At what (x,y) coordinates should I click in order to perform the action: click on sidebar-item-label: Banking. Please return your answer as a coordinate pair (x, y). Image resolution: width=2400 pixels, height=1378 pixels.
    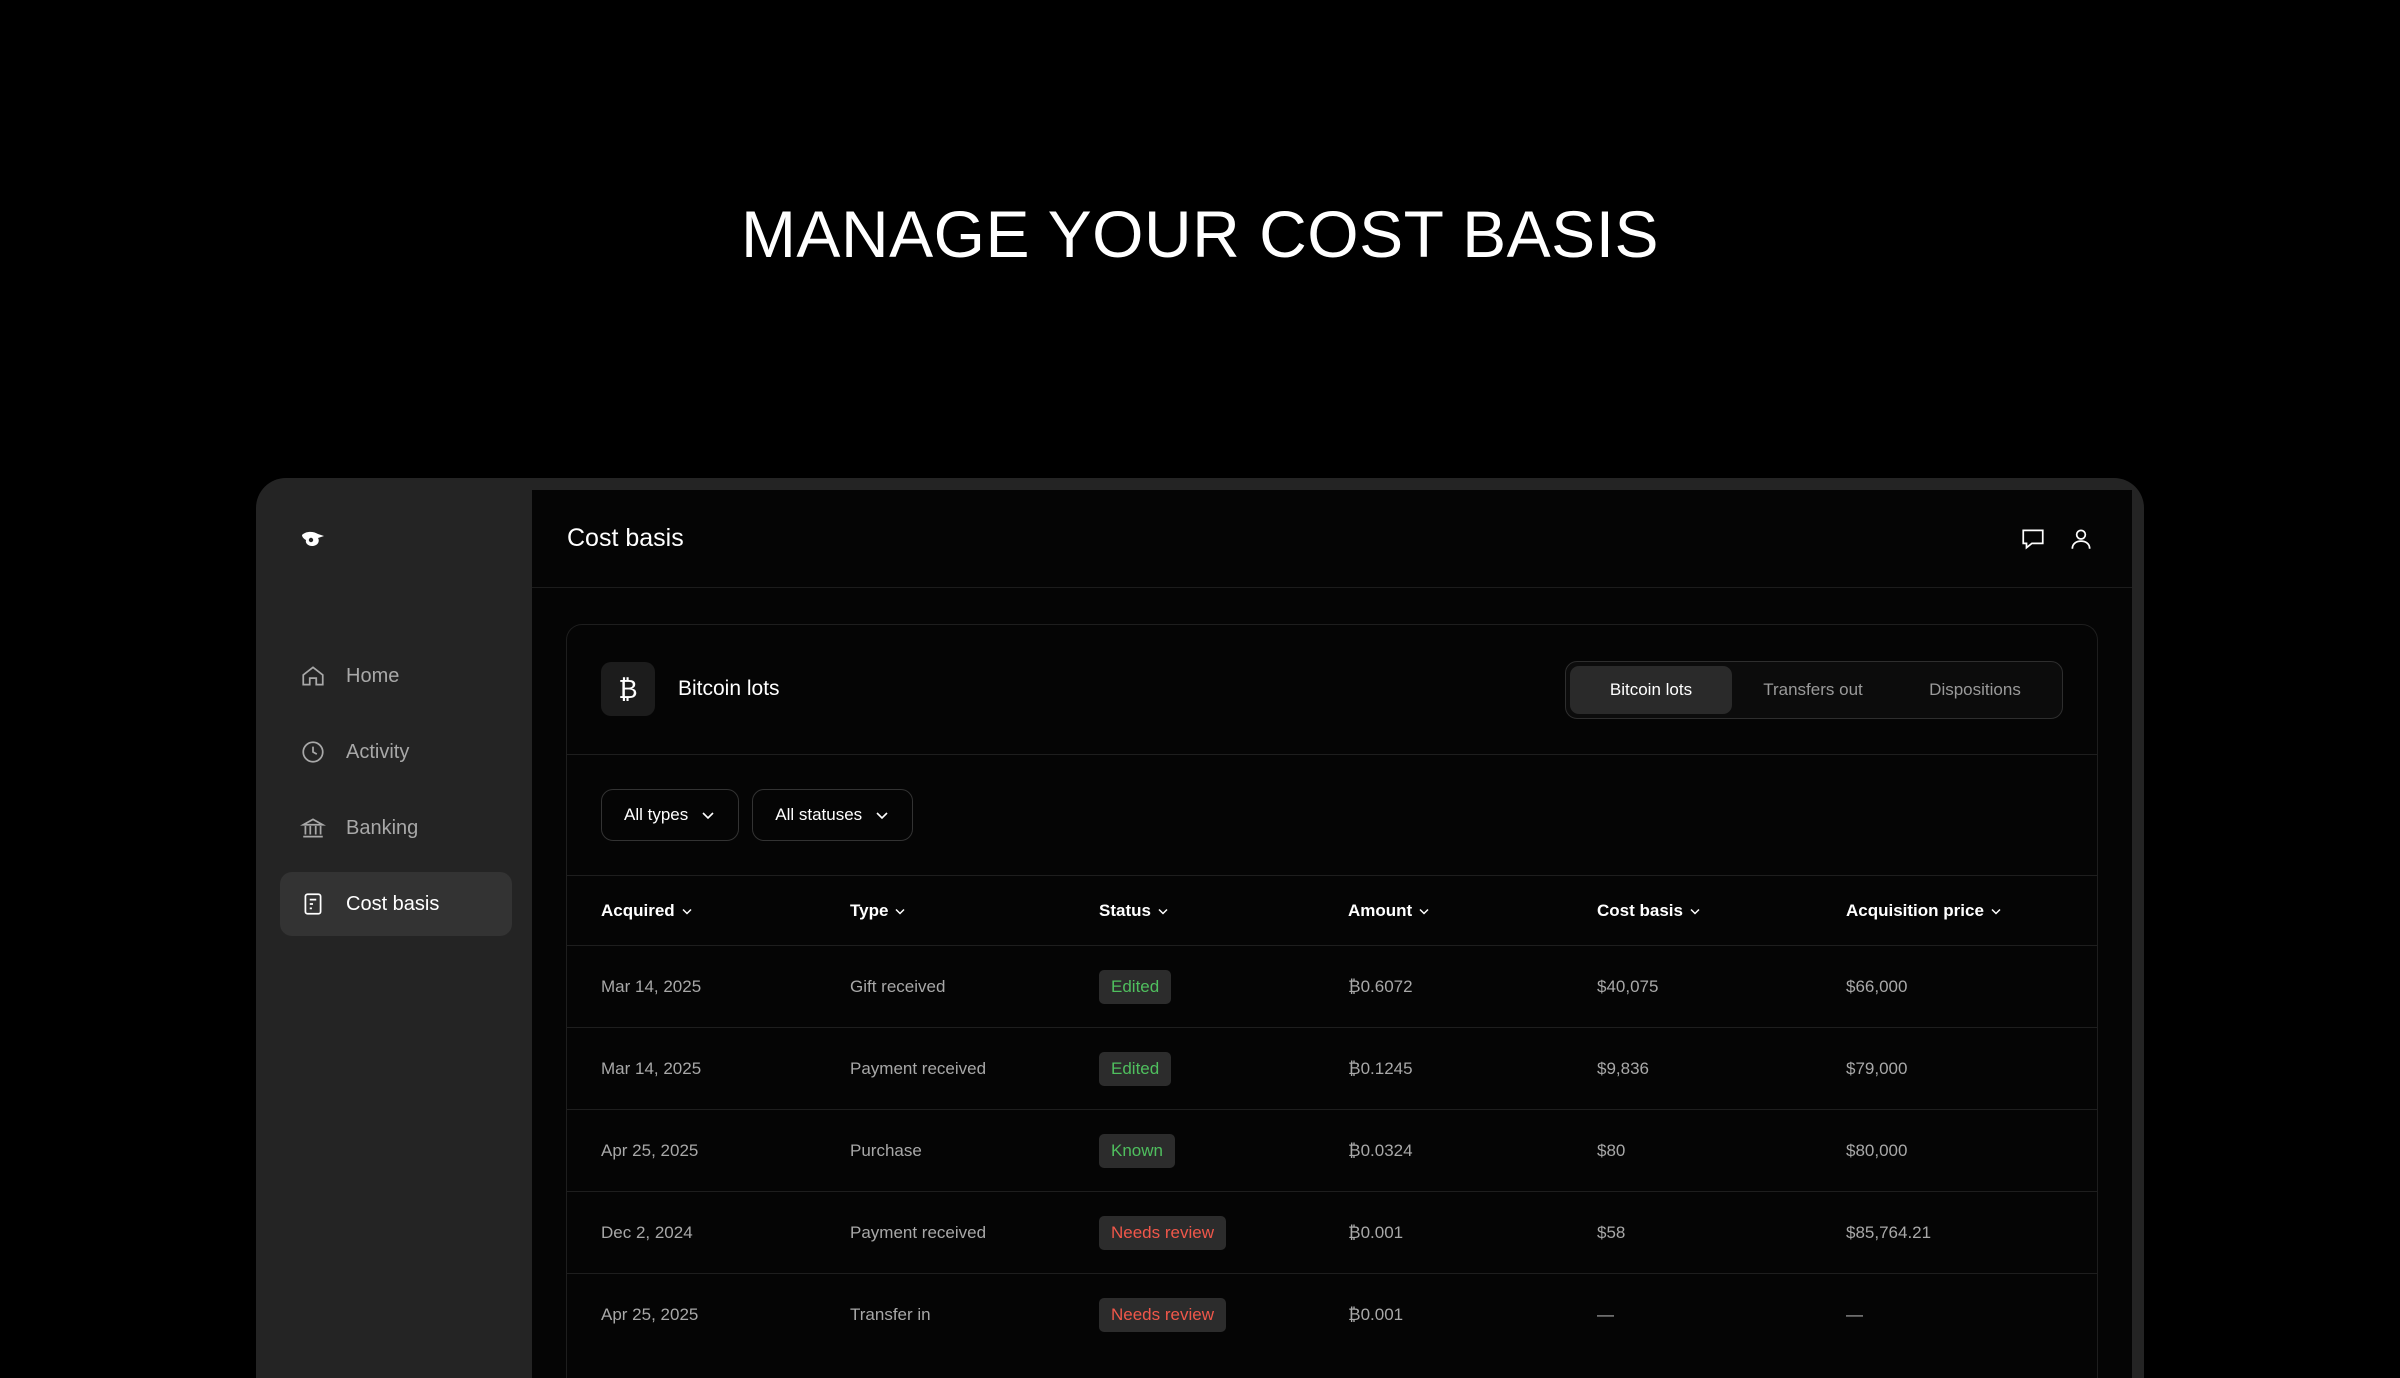
    Looking at the image, I should click on (382, 827).